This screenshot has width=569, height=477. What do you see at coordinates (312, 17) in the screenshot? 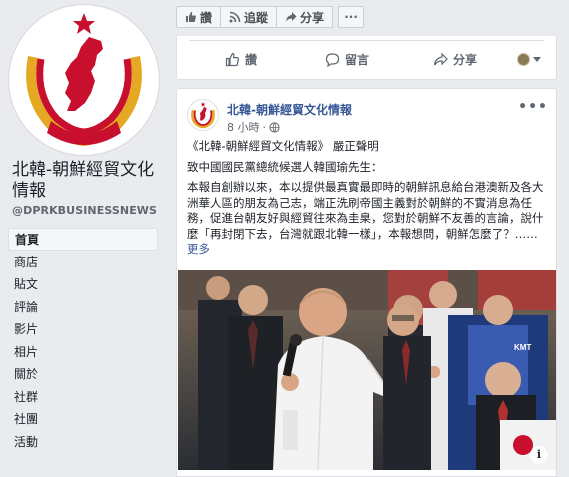
I see `share-page-label: 分享` at bounding box center [312, 17].